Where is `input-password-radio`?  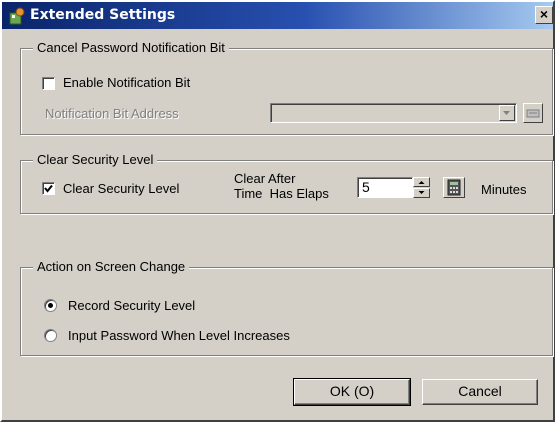
input-password-radio is located at coordinates (50, 335).